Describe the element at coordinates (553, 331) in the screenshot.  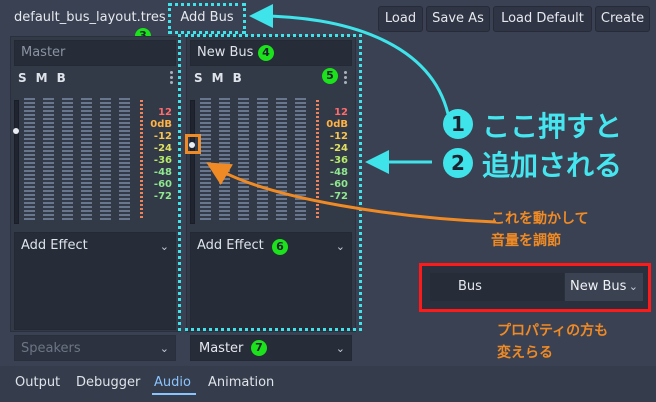
I see `property-note-line1: プロパティの方も` at that location.